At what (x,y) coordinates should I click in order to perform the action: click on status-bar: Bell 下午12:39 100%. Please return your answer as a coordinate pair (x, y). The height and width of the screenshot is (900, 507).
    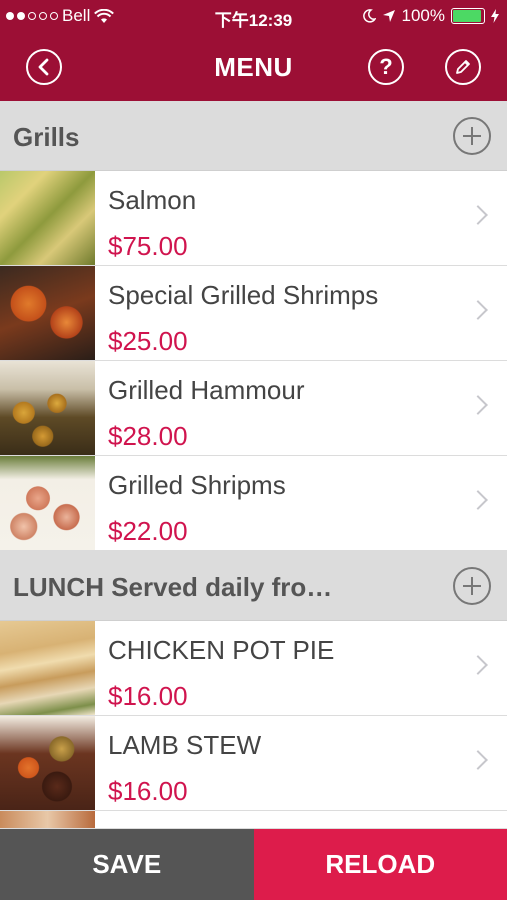
    Looking at the image, I should click on (253, 16).